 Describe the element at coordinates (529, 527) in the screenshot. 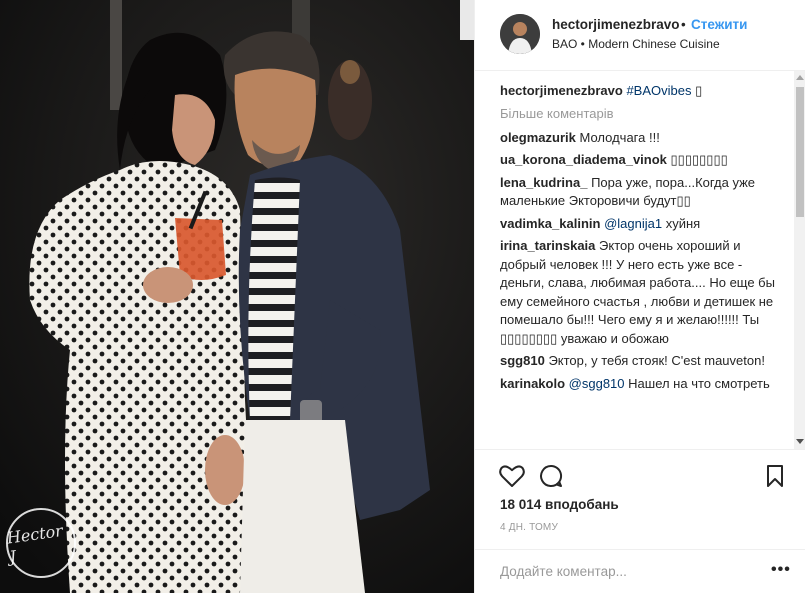

I see `post-timestamp: 4 ДН. ТОМУ` at that location.